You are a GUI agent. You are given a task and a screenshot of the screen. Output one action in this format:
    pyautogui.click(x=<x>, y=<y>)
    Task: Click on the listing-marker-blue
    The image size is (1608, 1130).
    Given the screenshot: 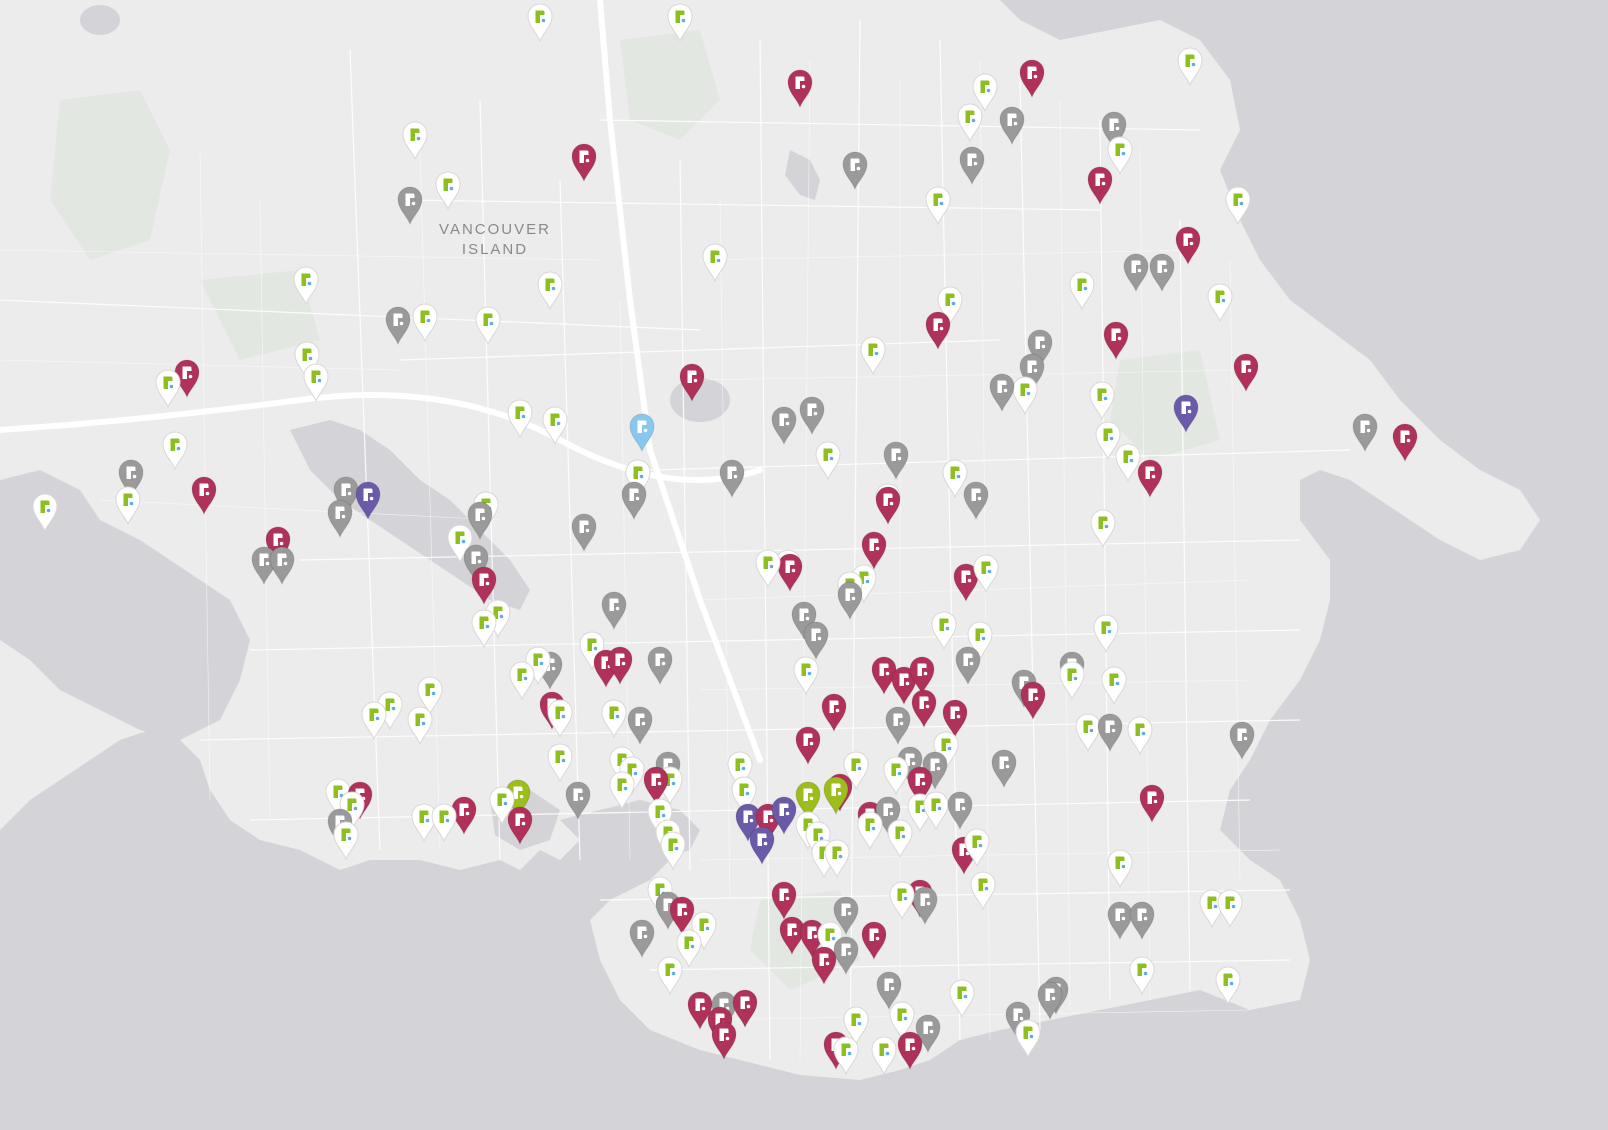 What is the action you would take?
    pyautogui.click(x=642, y=432)
    